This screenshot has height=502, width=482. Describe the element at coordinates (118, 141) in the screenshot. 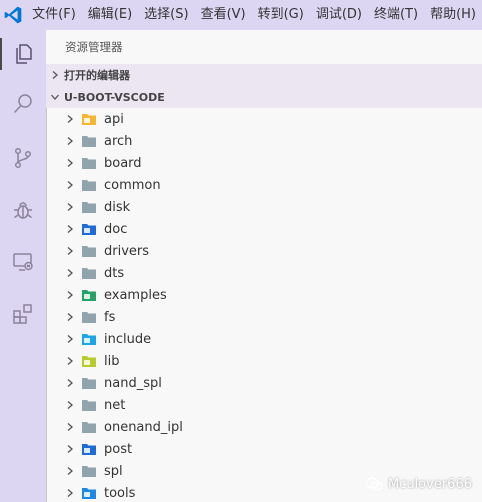

I see `tree-item-label: arch` at that location.